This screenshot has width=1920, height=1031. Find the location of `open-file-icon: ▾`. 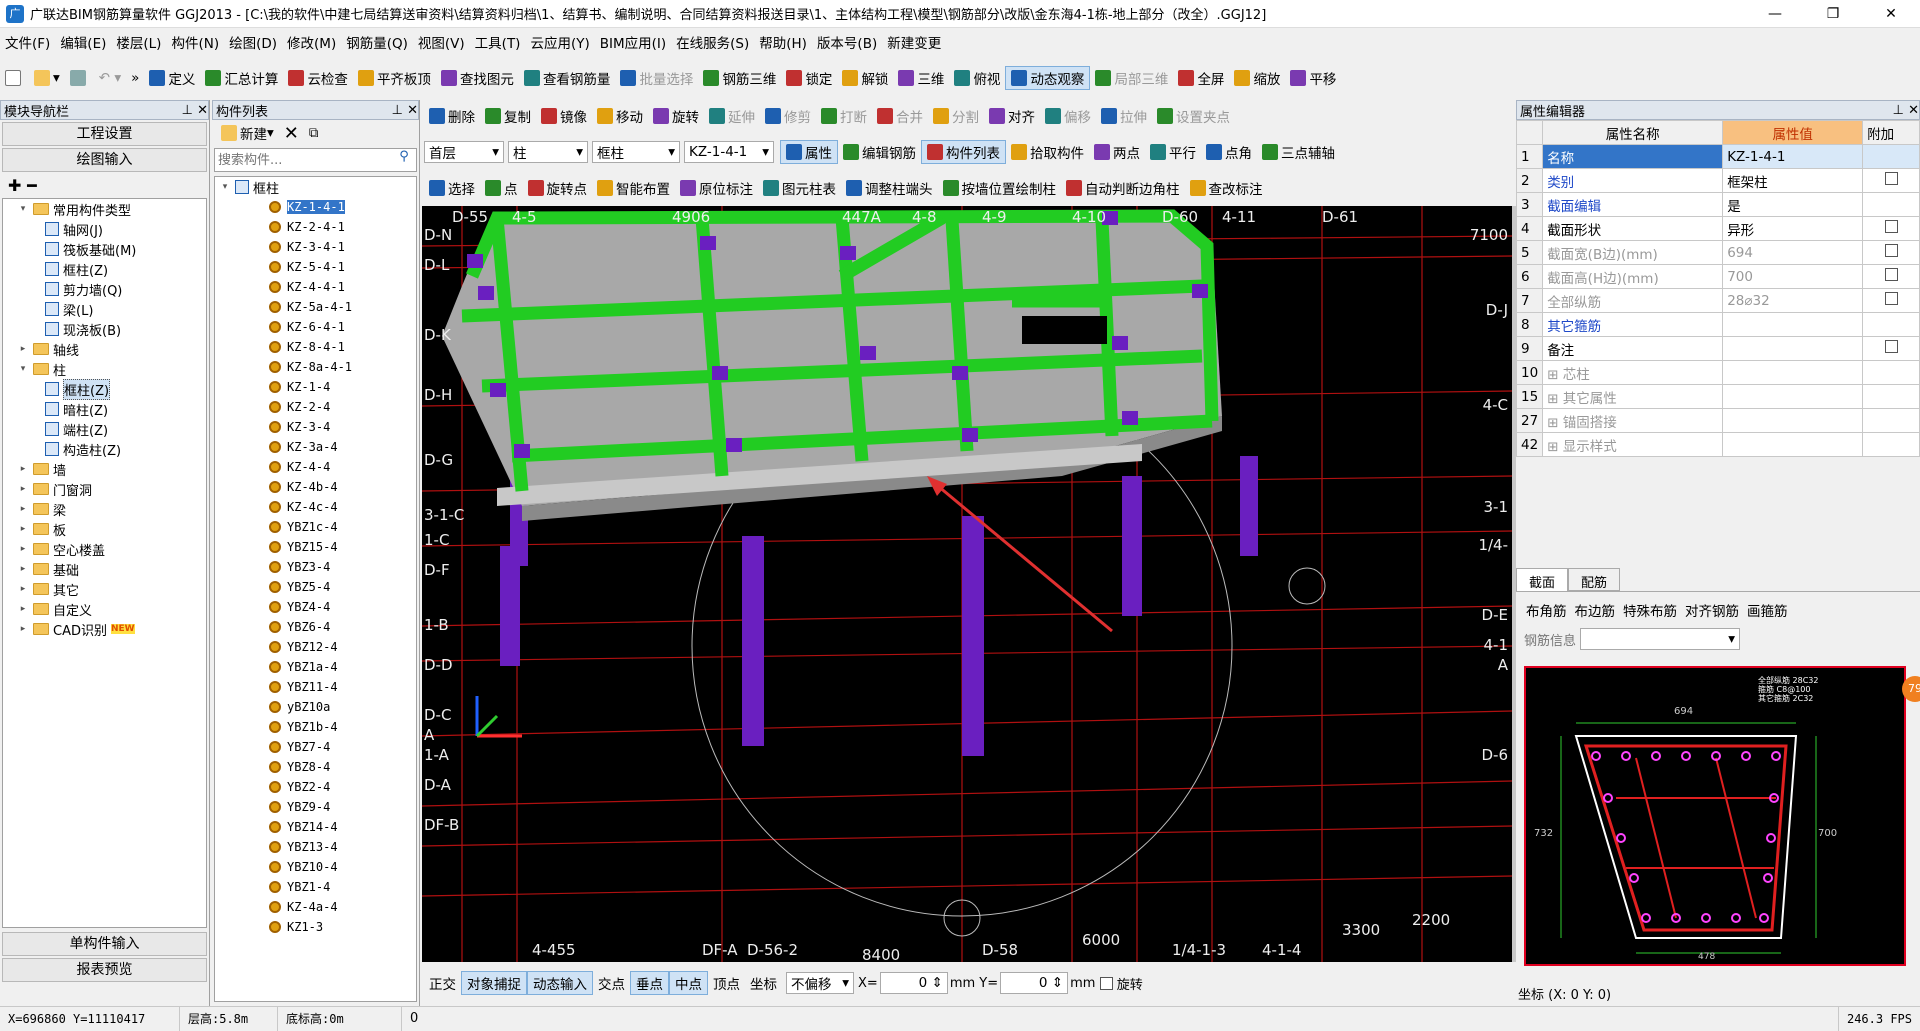

open-file-icon: ▾ is located at coordinates (47, 78).